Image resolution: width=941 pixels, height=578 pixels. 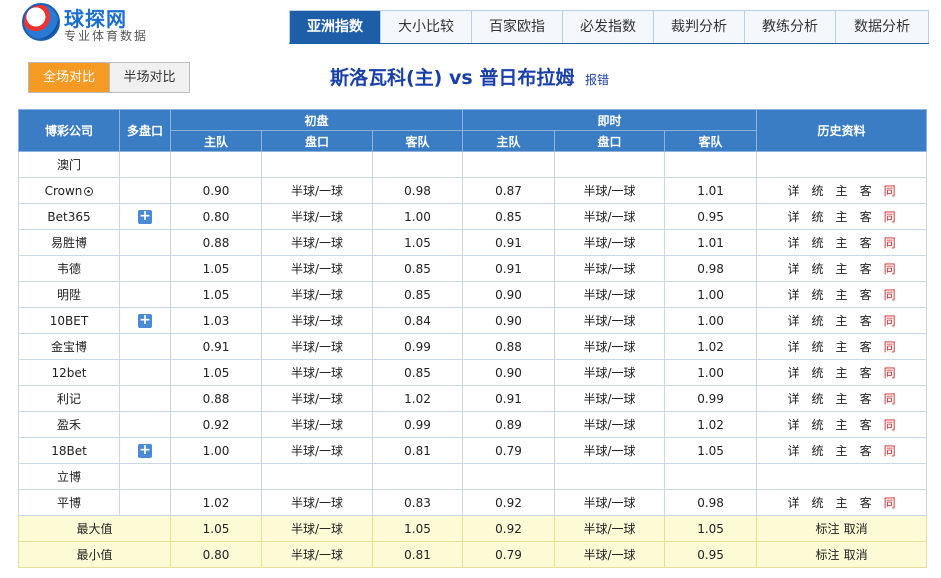 I want to click on tab-data-analysis: 数据分析, so click(x=882, y=27).